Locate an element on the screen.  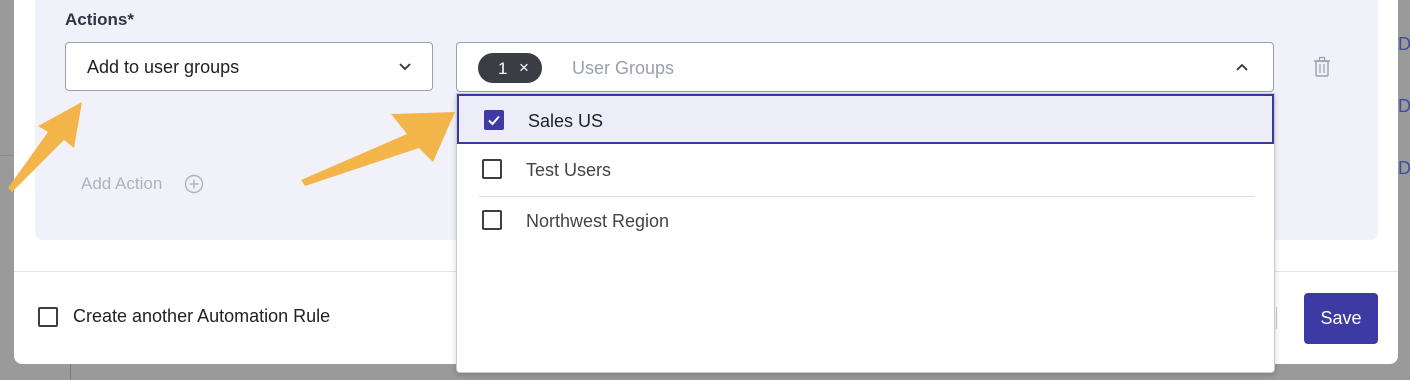
option-label: Sales US is located at coordinates (566, 121).